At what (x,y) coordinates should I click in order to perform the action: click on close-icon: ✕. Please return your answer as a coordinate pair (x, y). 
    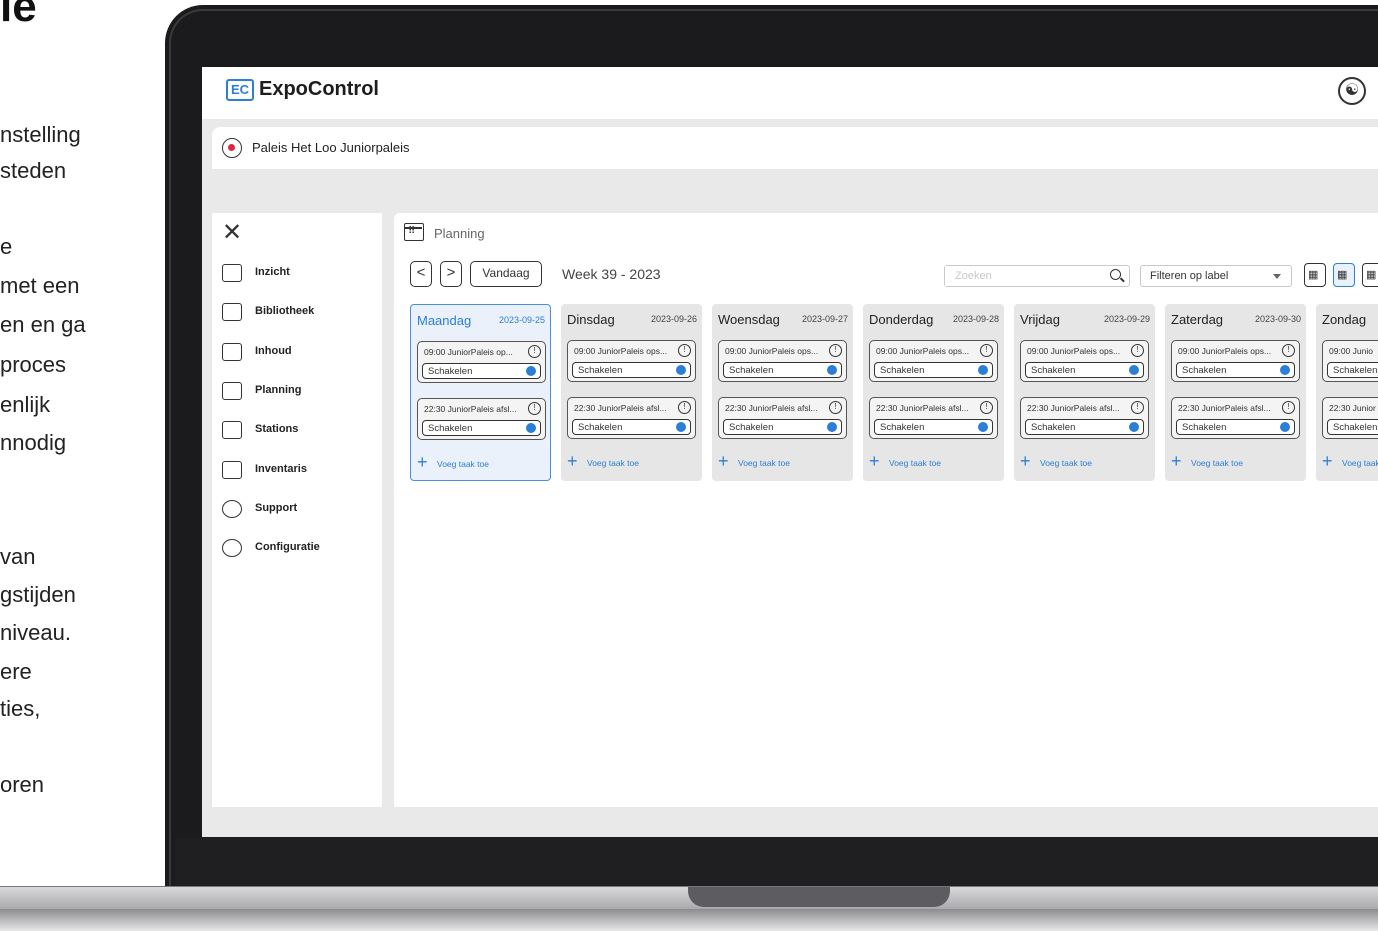
    Looking at the image, I should click on (232, 233).